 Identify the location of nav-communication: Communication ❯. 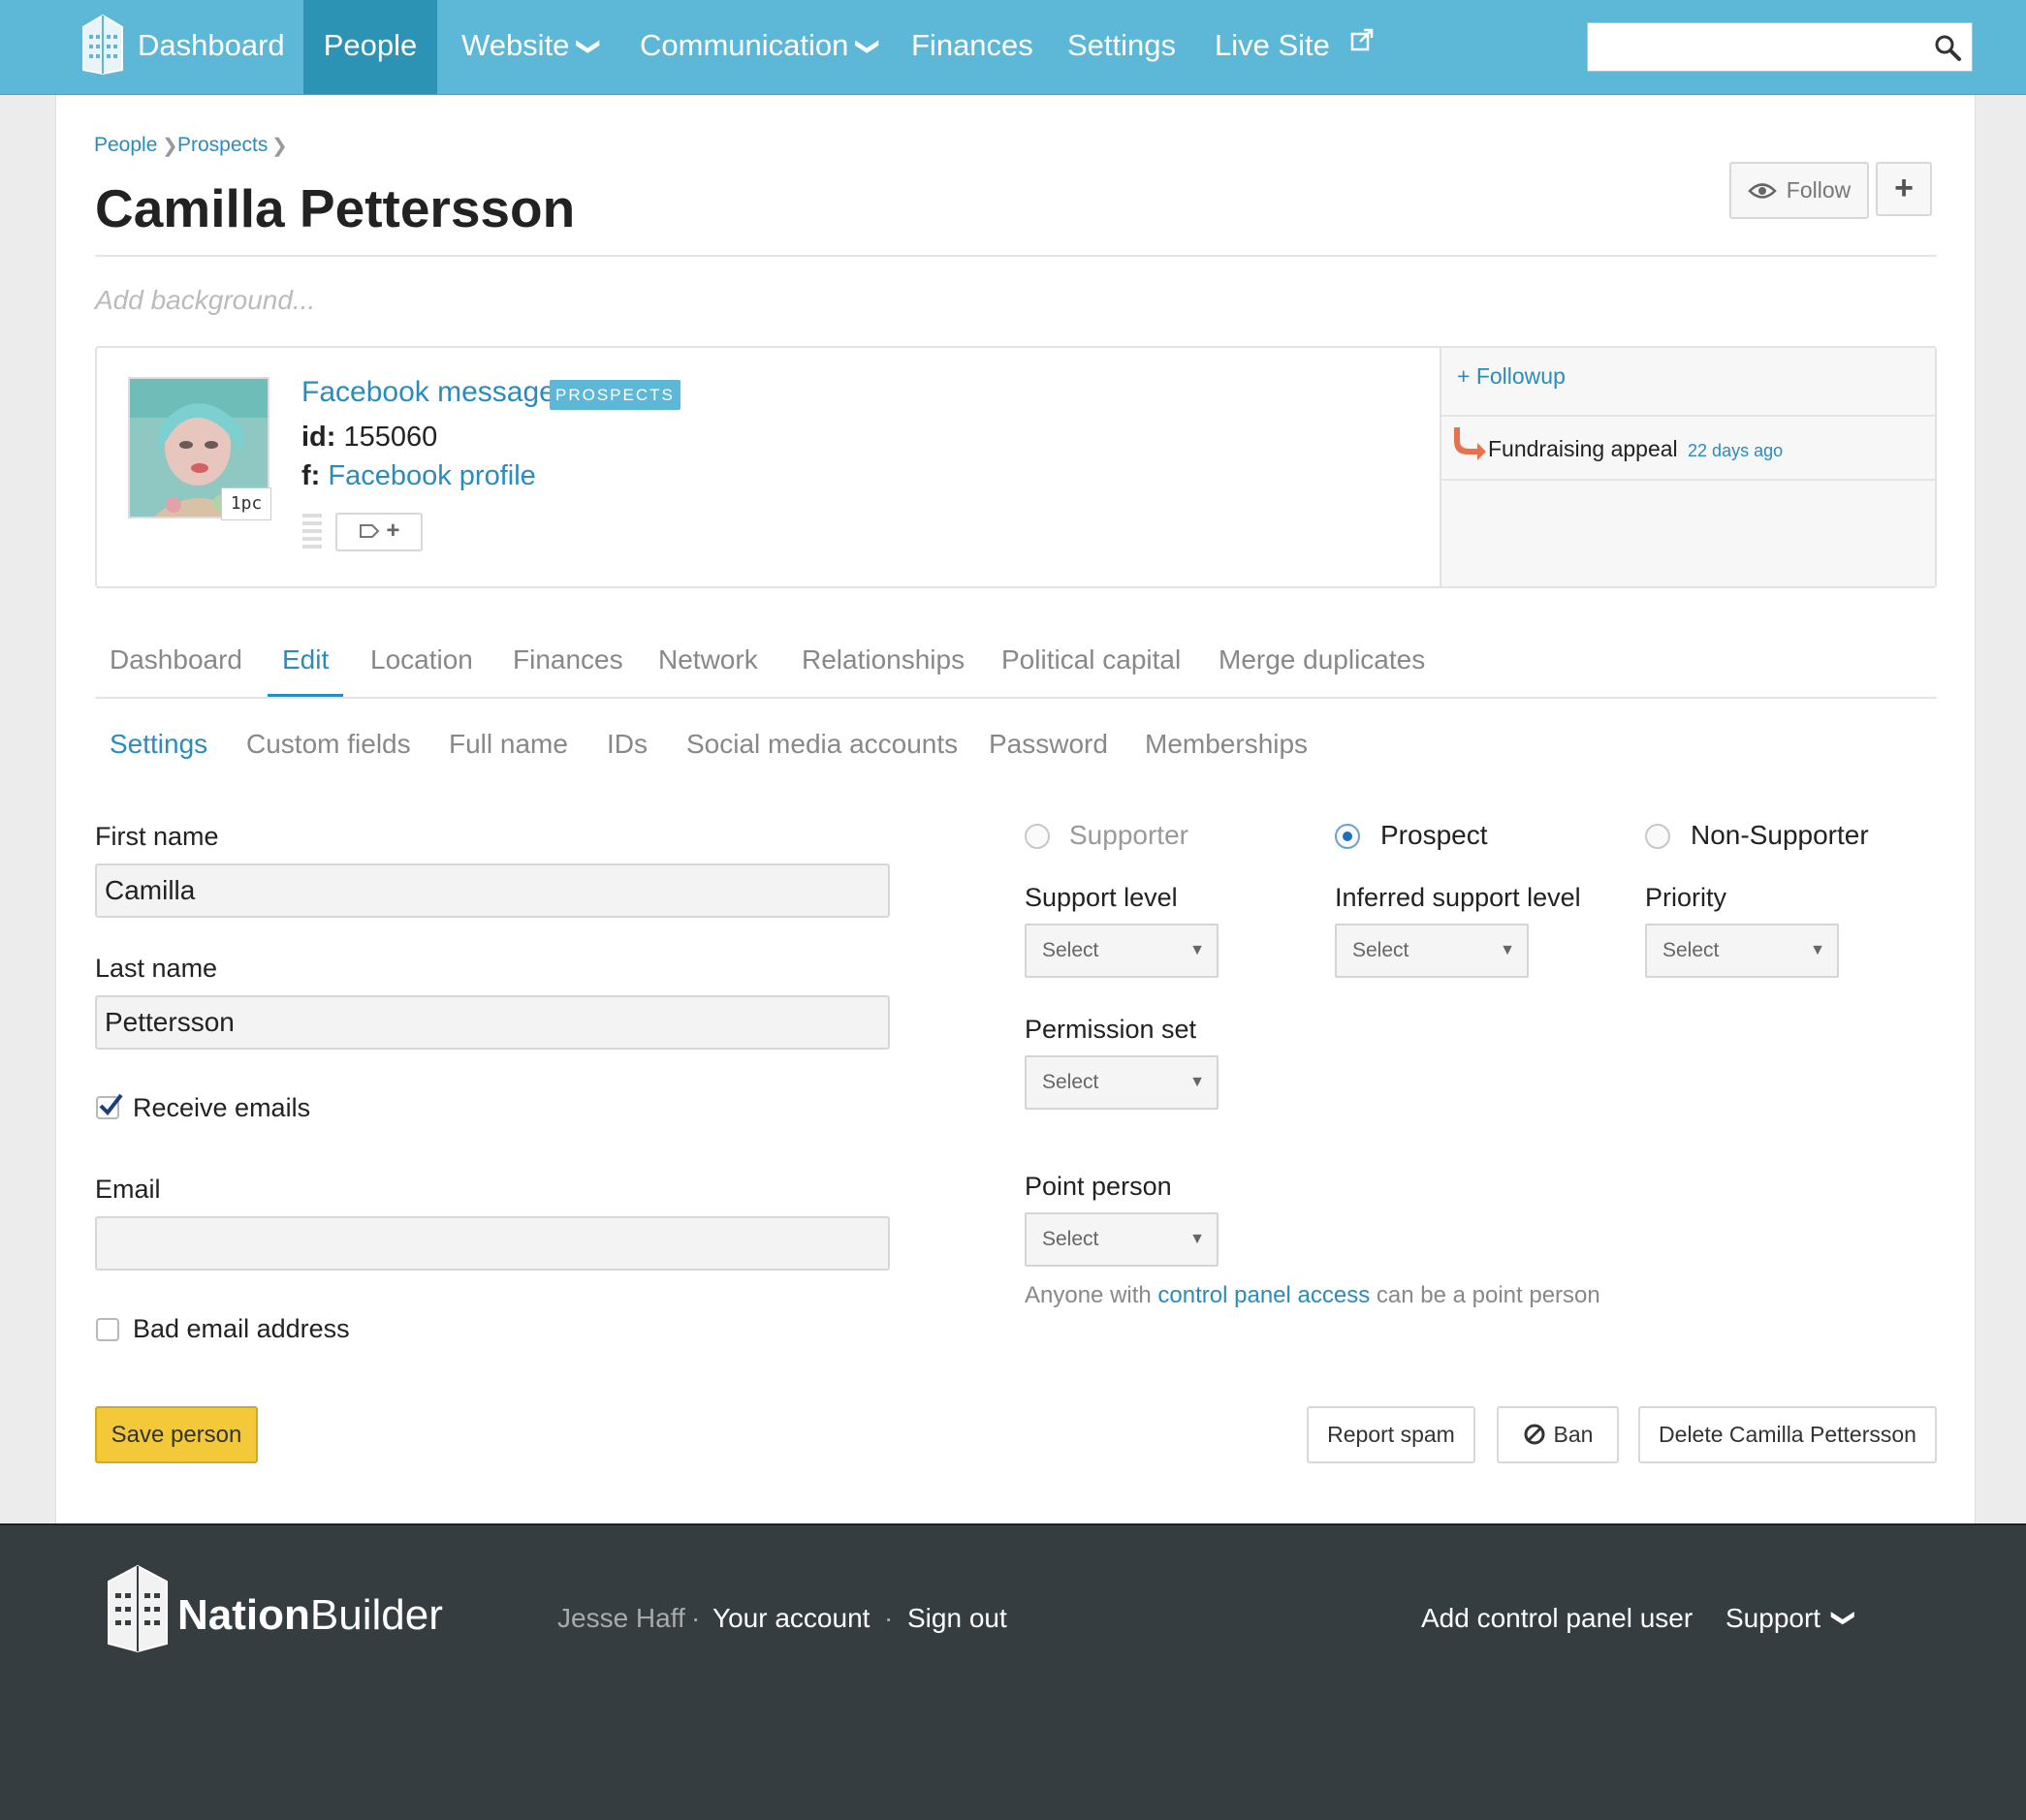
(760, 47).